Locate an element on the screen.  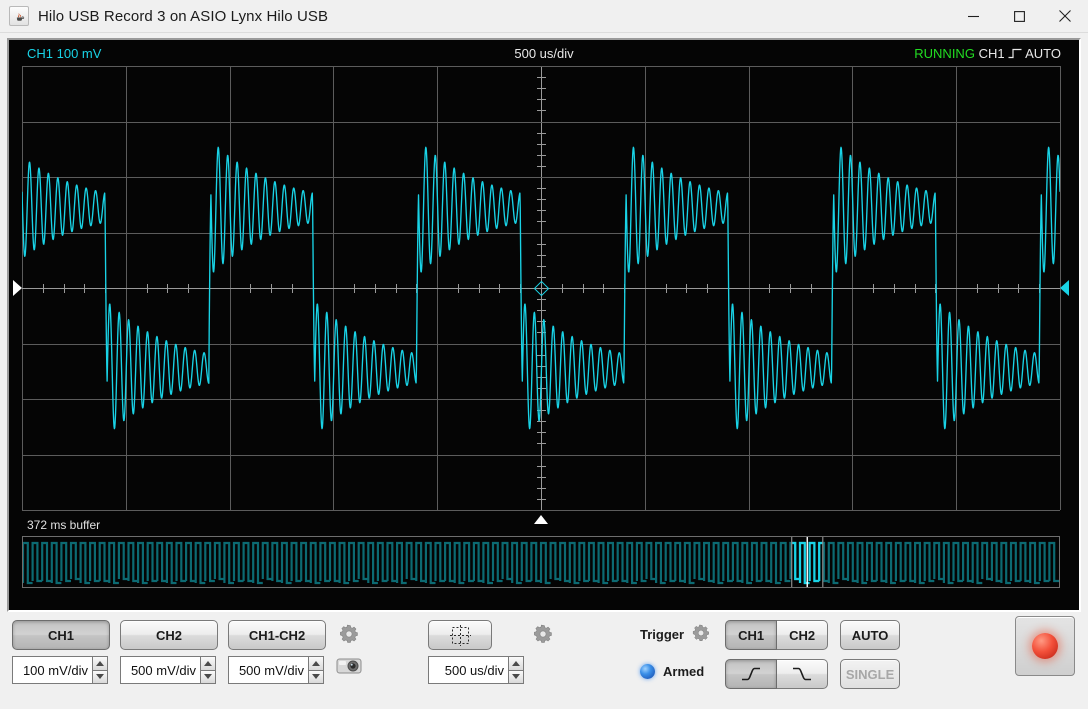
status-readout: RUNNING CH1 AUTO is located at coordinates (987, 53).